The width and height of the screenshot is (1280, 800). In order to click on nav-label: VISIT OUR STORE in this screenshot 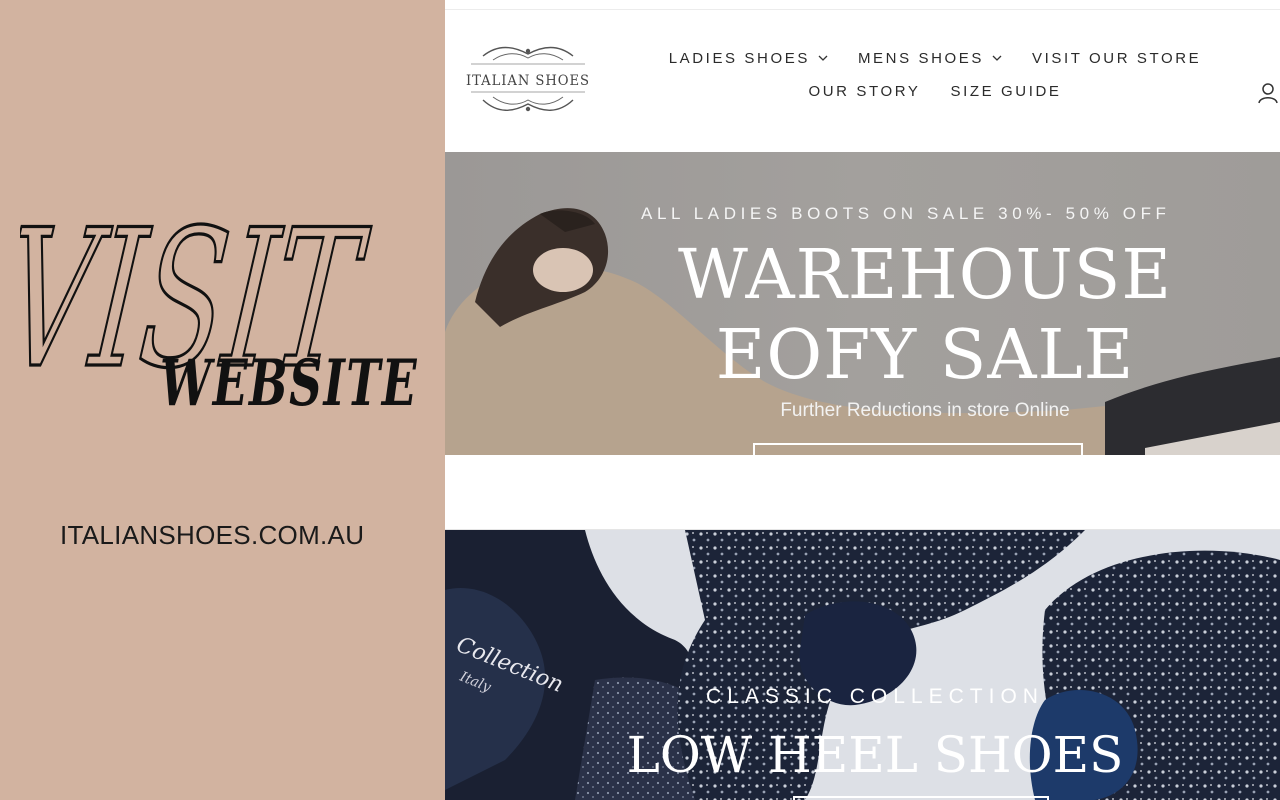, I will do `click(1116, 58)`.